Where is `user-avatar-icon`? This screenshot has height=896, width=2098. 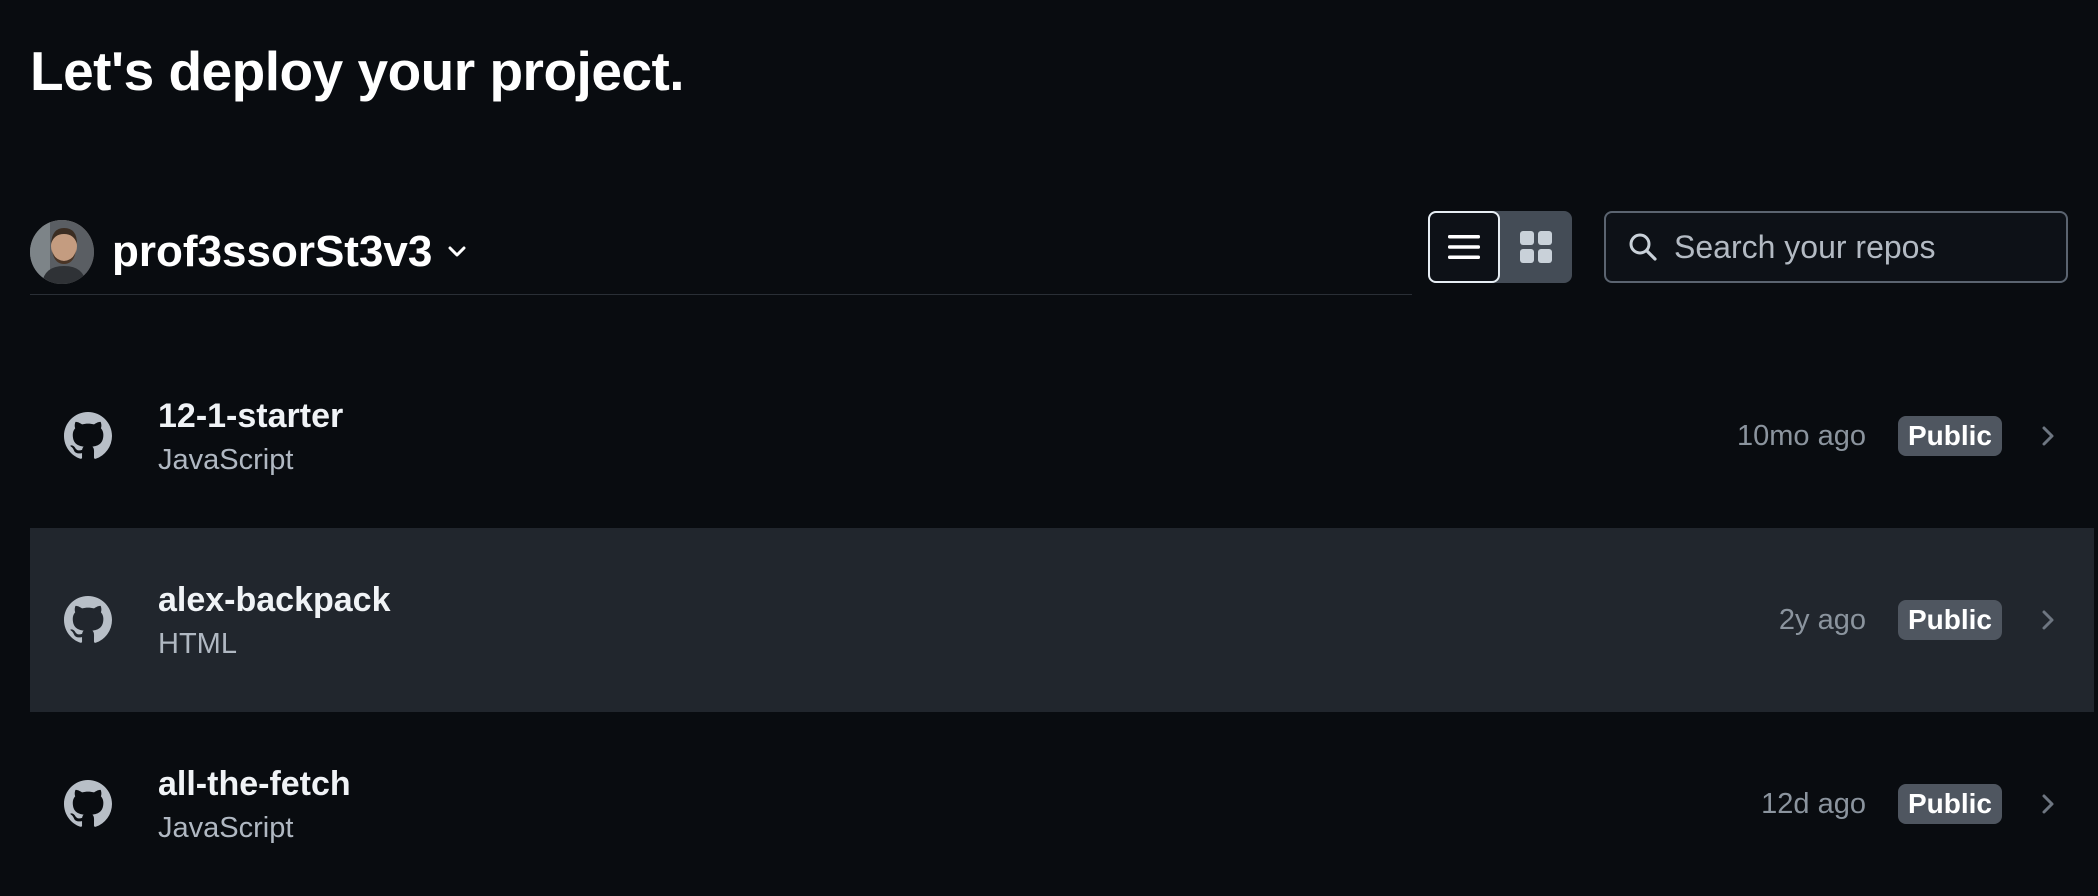
user-avatar-icon is located at coordinates (62, 252).